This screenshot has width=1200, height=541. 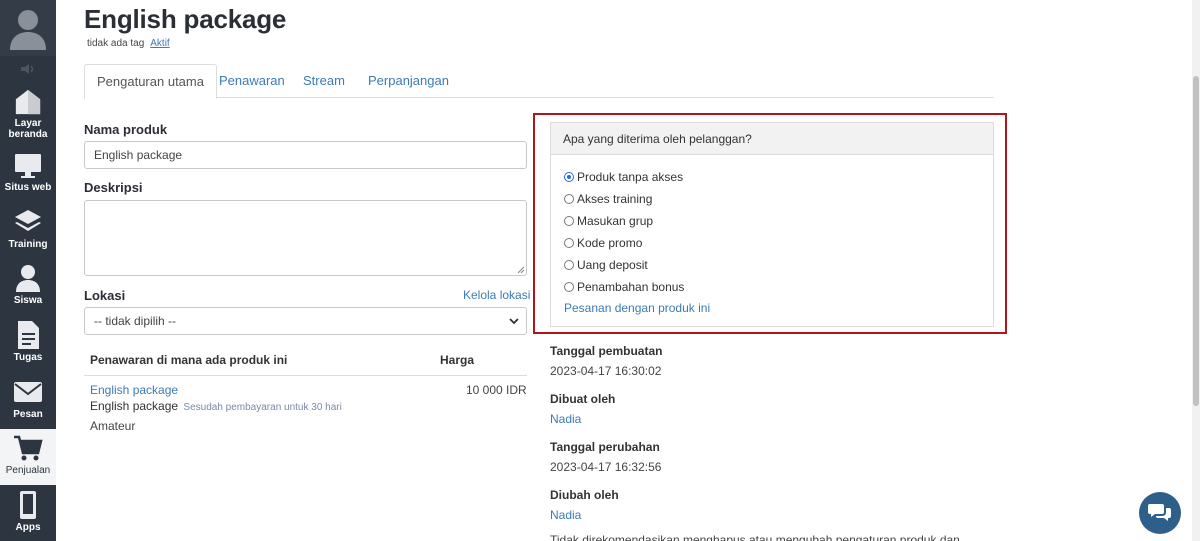 I want to click on home-icon, so click(x=28, y=102).